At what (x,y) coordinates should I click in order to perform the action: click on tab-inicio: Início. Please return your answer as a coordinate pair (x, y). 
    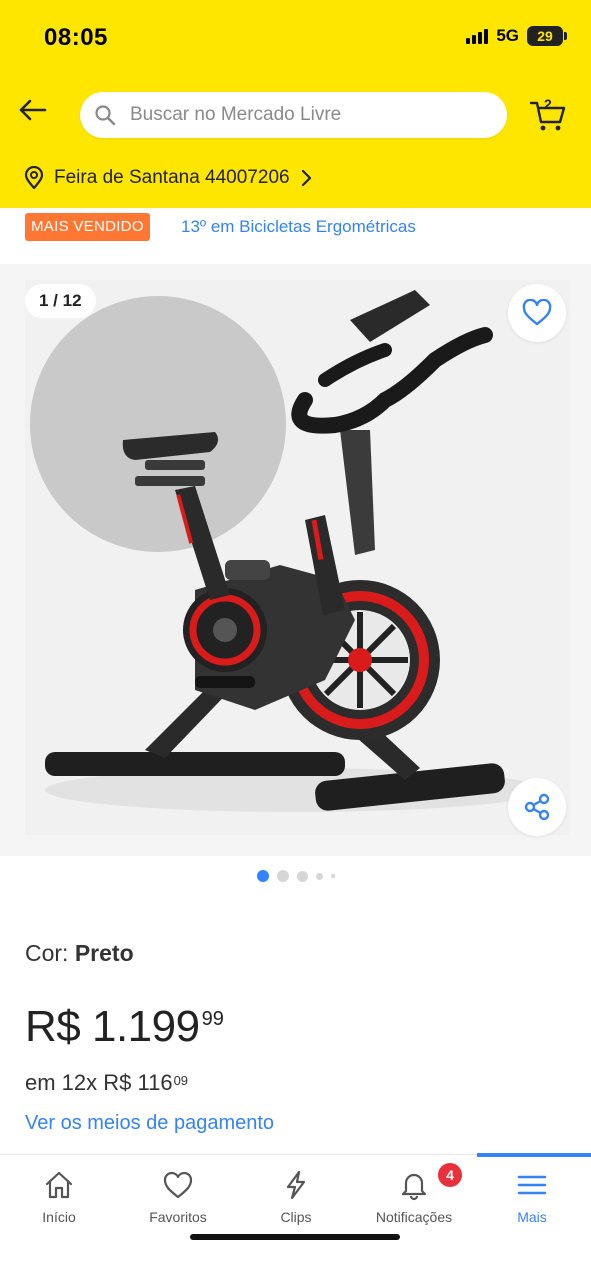
    Looking at the image, I should click on (59, 1197).